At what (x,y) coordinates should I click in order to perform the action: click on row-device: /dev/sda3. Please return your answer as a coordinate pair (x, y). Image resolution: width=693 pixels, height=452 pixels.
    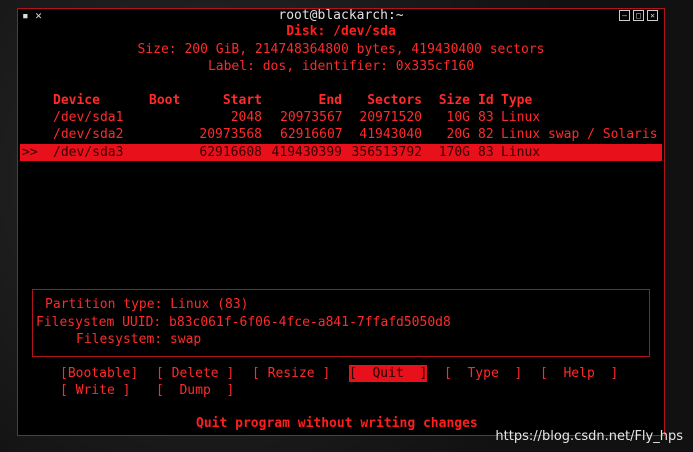
    Looking at the image, I should click on (88, 152).